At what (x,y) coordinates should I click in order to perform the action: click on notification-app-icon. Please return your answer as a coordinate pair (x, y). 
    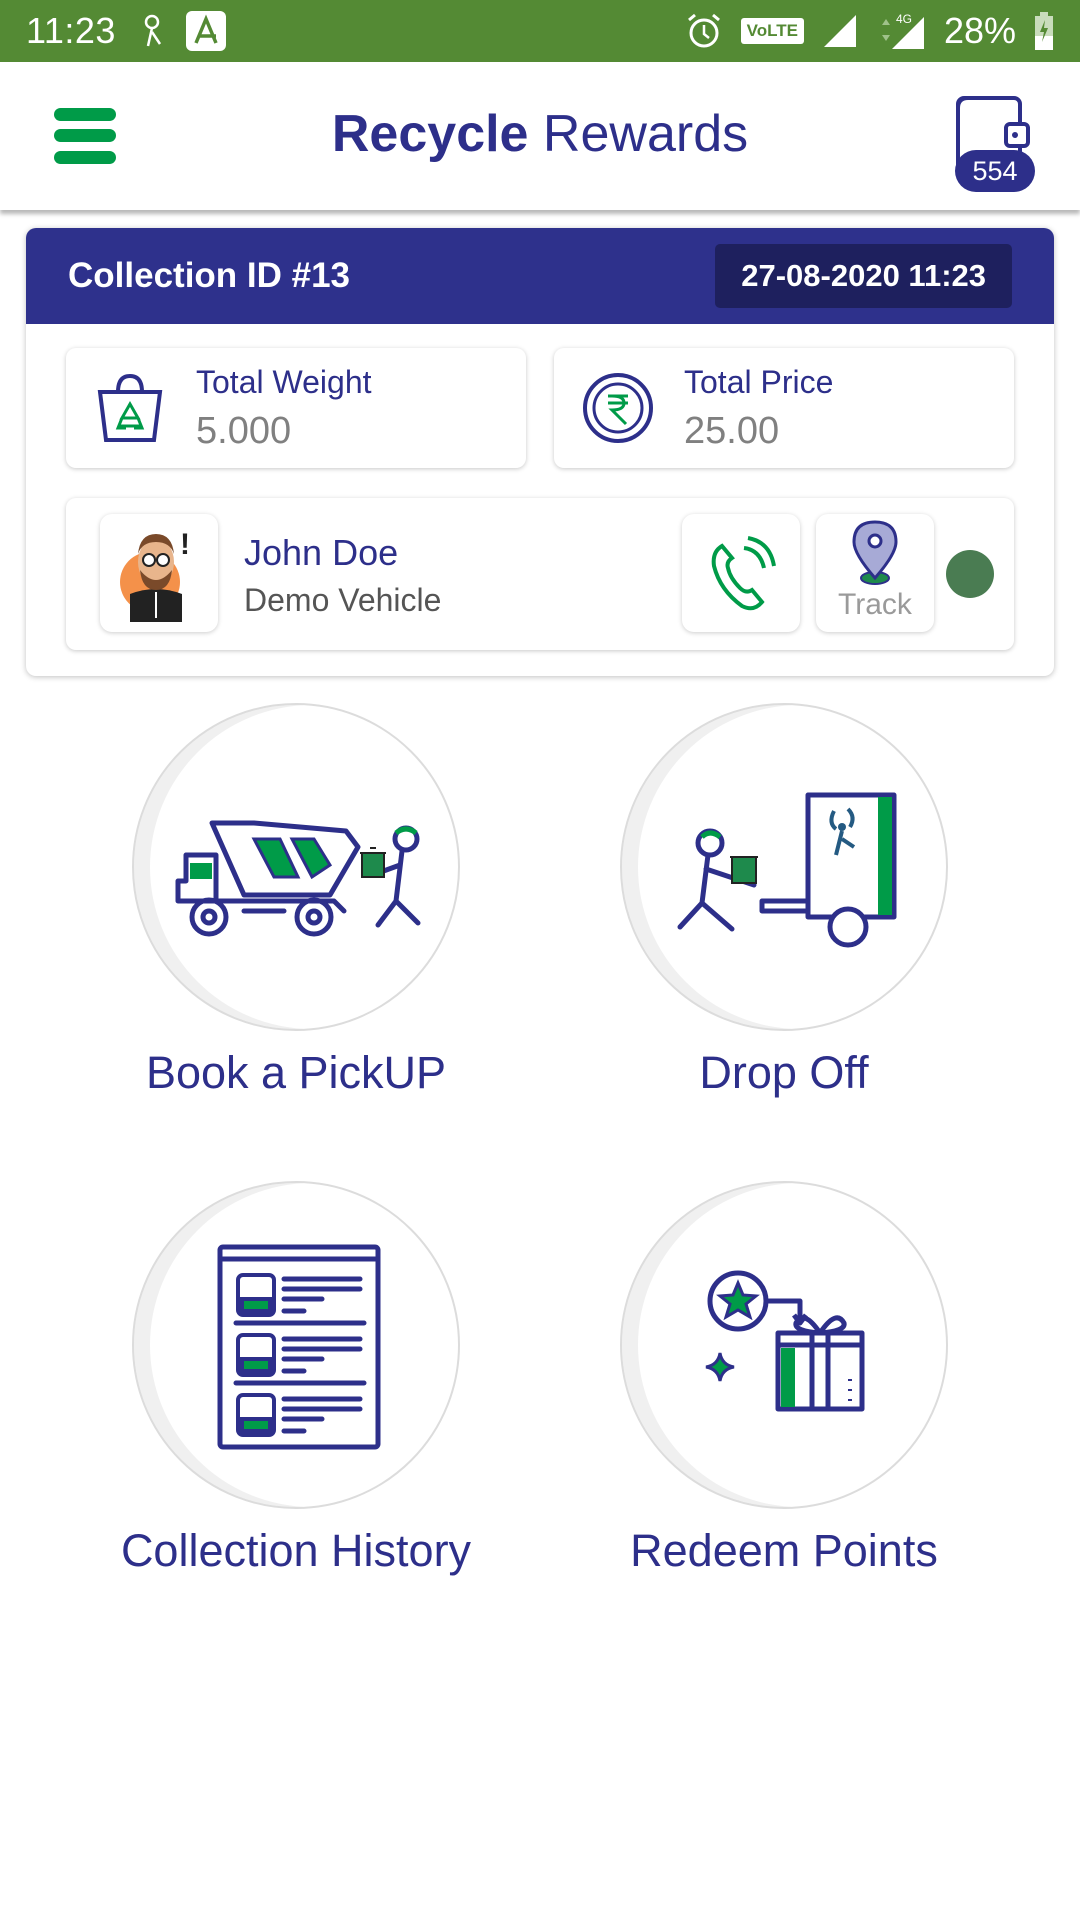
    Looking at the image, I should click on (152, 30).